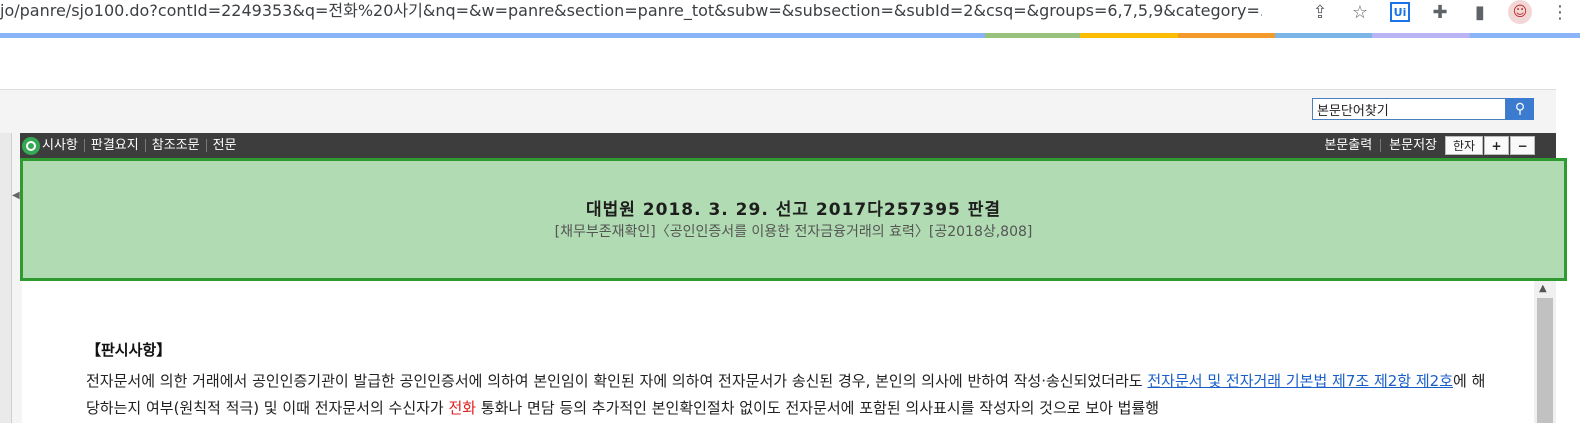 Image resolution: width=1580 pixels, height=423 pixels. I want to click on tab-references: 참조조문, so click(176, 145).